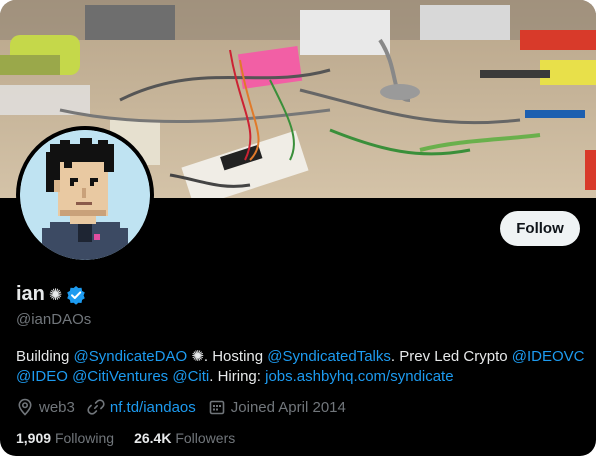 Image resolution: width=596 pixels, height=456 pixels. I want to click on mention-citiventures: @CitiVentures, so click(120, 376).